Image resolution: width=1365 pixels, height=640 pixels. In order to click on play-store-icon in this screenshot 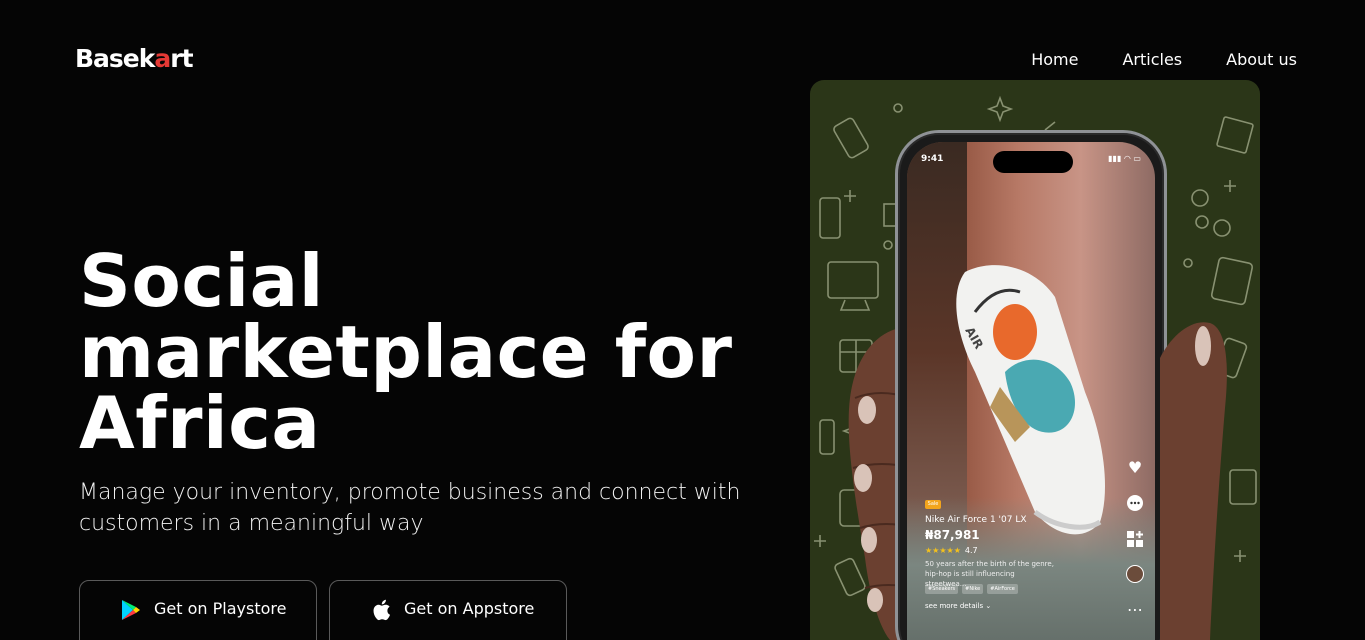, I will do `click(131, 610)`.